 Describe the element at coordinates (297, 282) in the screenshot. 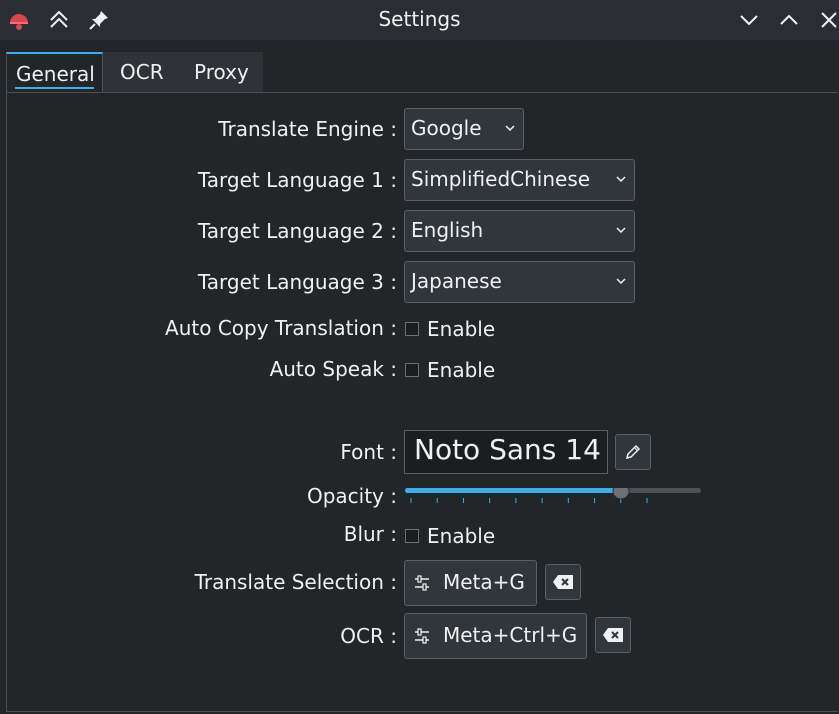

I see `target-language-3-label: Target Language 3 :` at that location.